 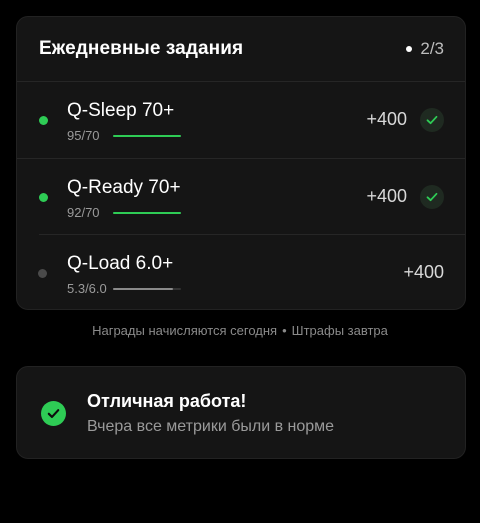 I want to click on task-meta: 95/70, so click(x=124, y=135).